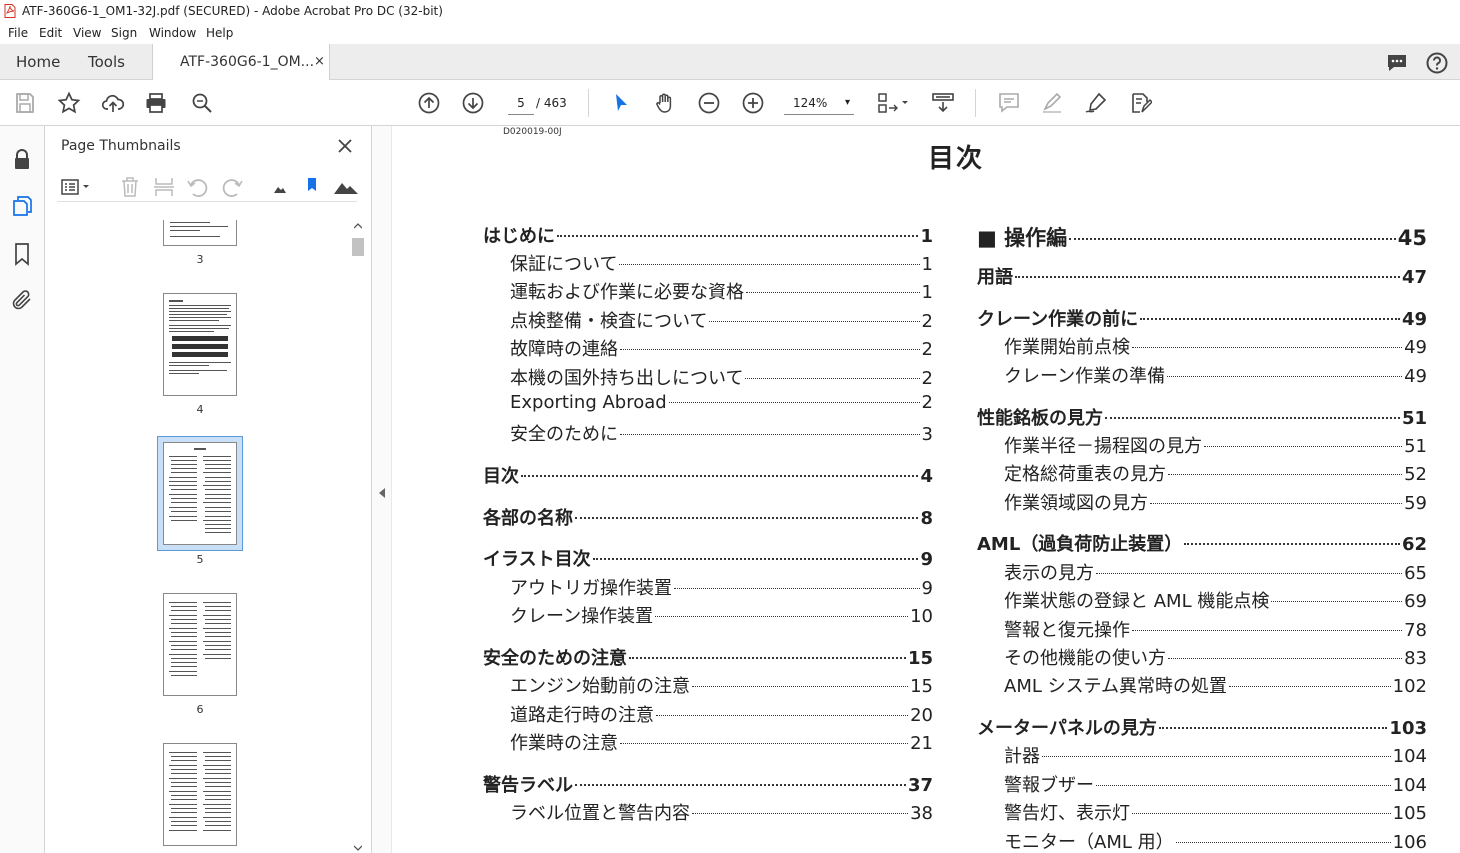 The height and width of the screenshot is (853, 1460). What do you see at coordinates (22, 300) in the screenshot?
I see `attachment-icon` at bounding box center [22, 300].